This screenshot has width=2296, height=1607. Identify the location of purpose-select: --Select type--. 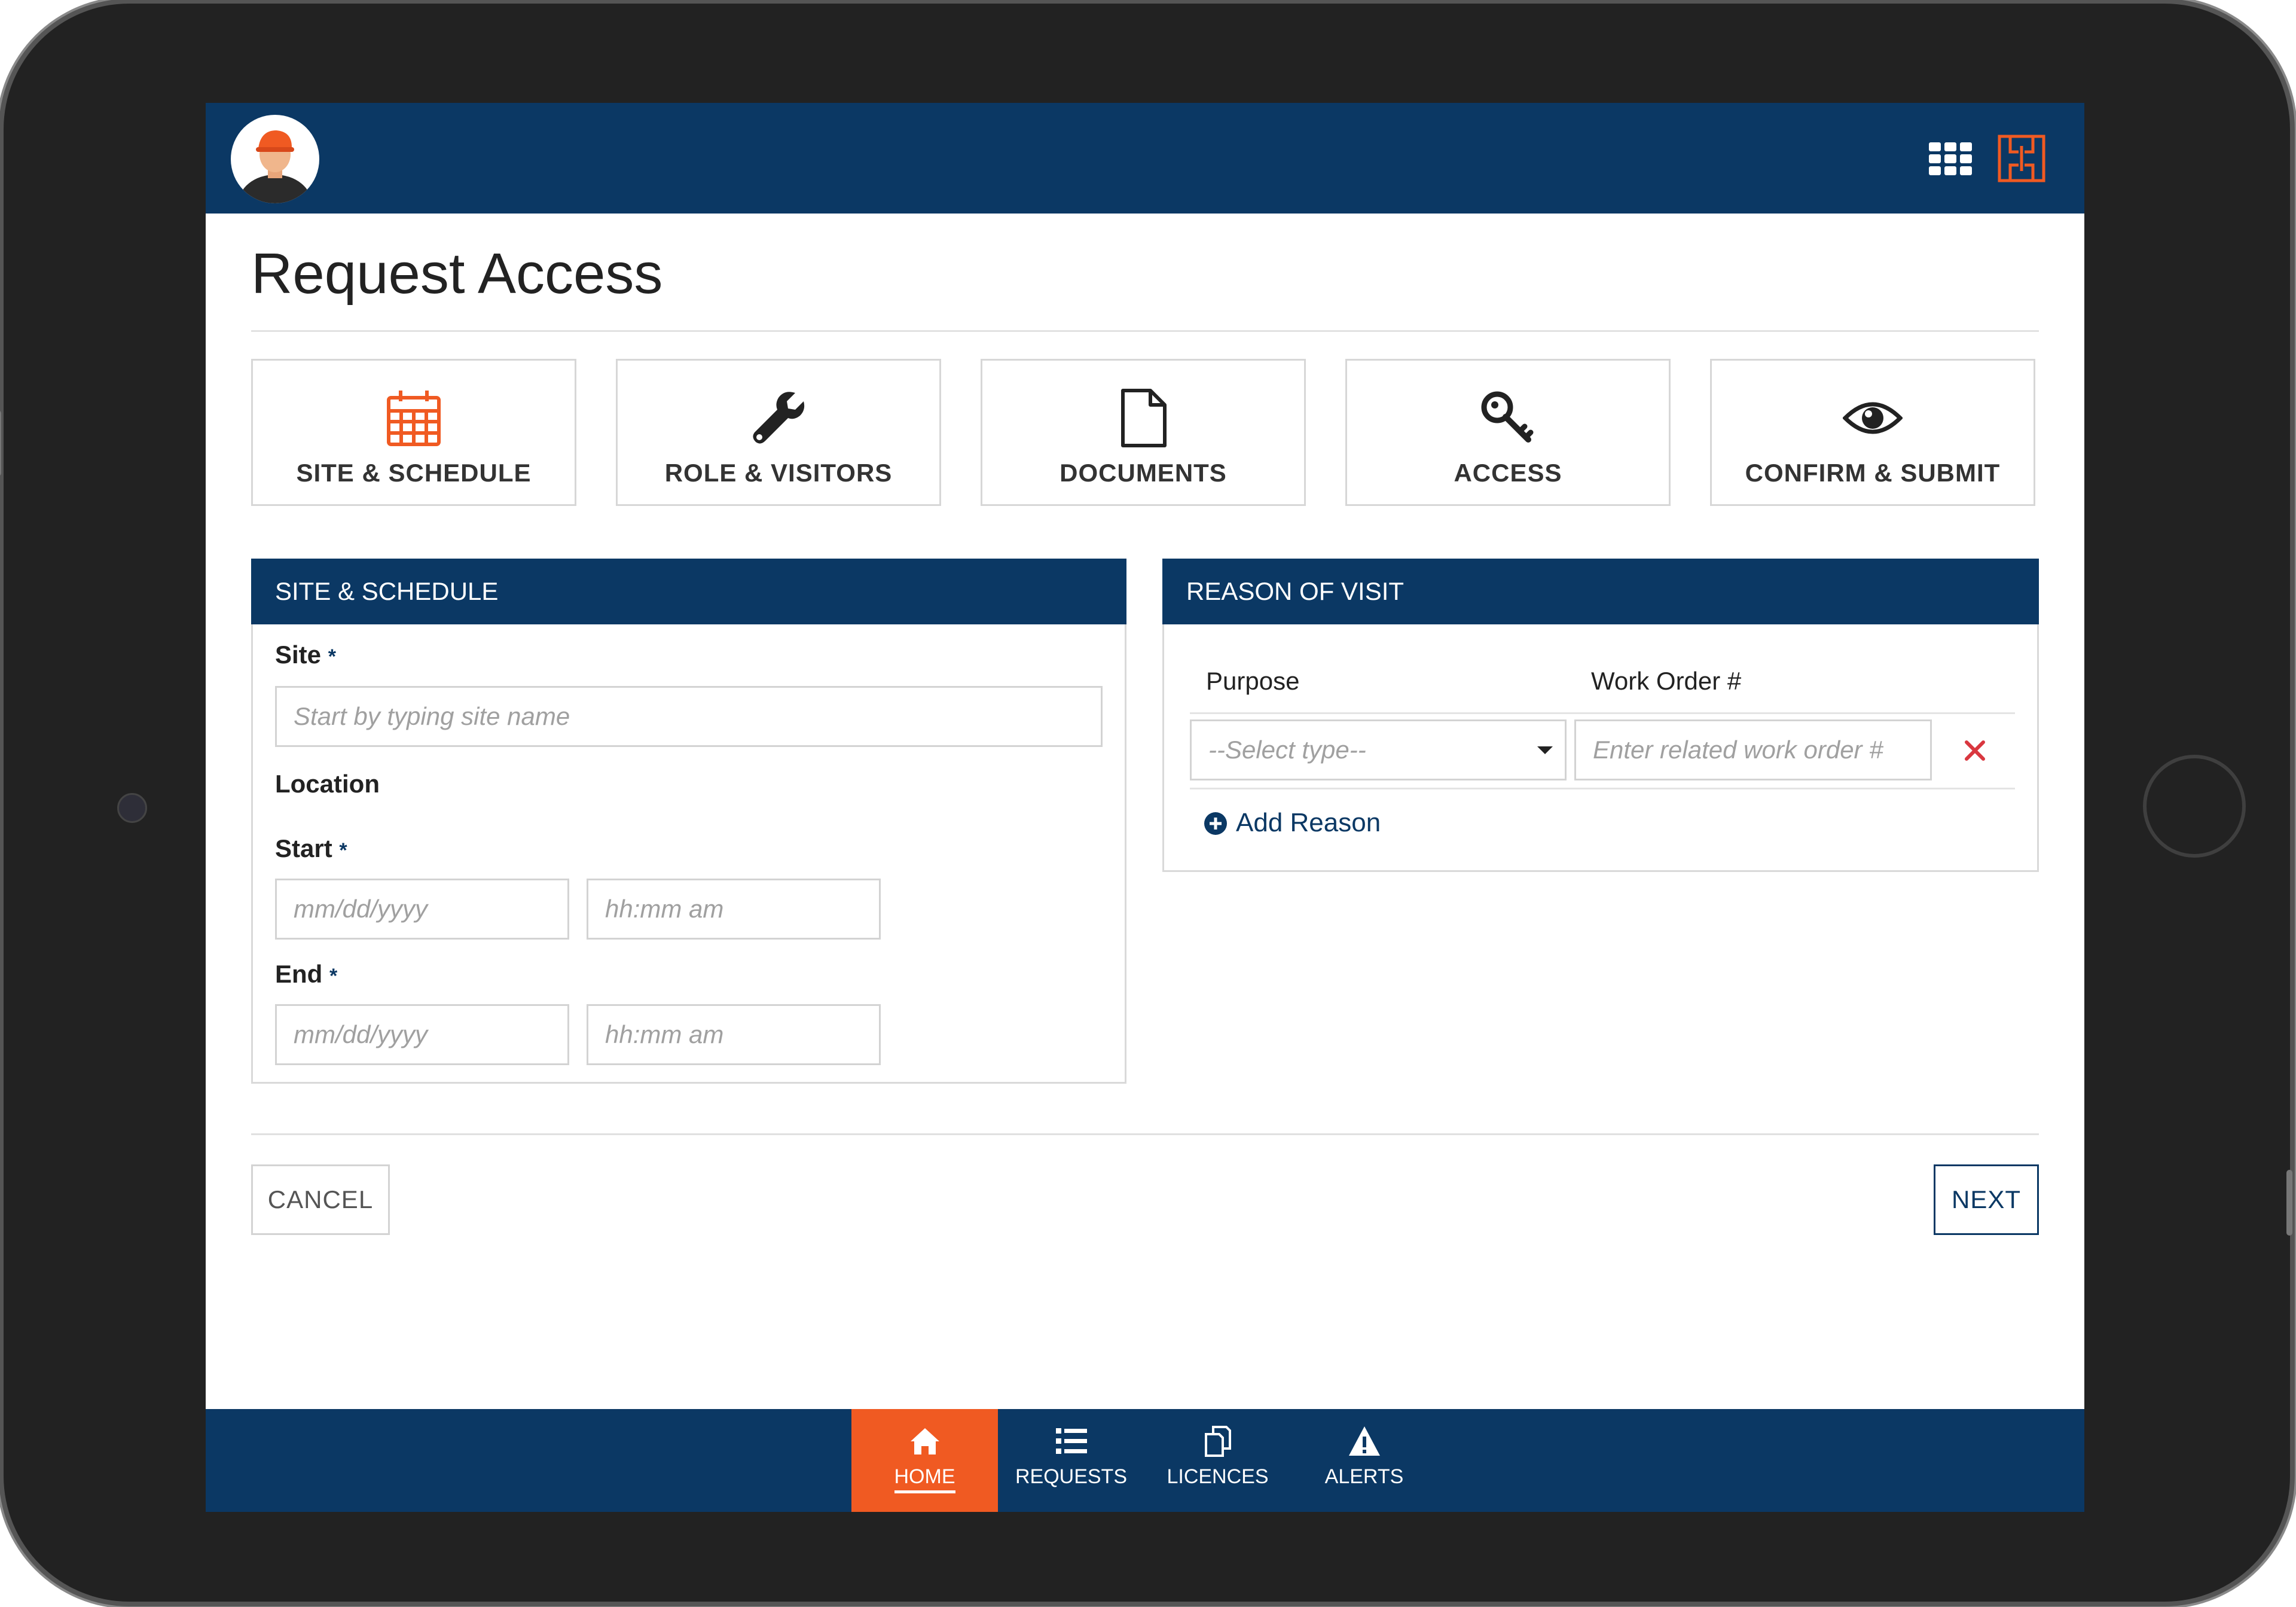
(1378, 749).